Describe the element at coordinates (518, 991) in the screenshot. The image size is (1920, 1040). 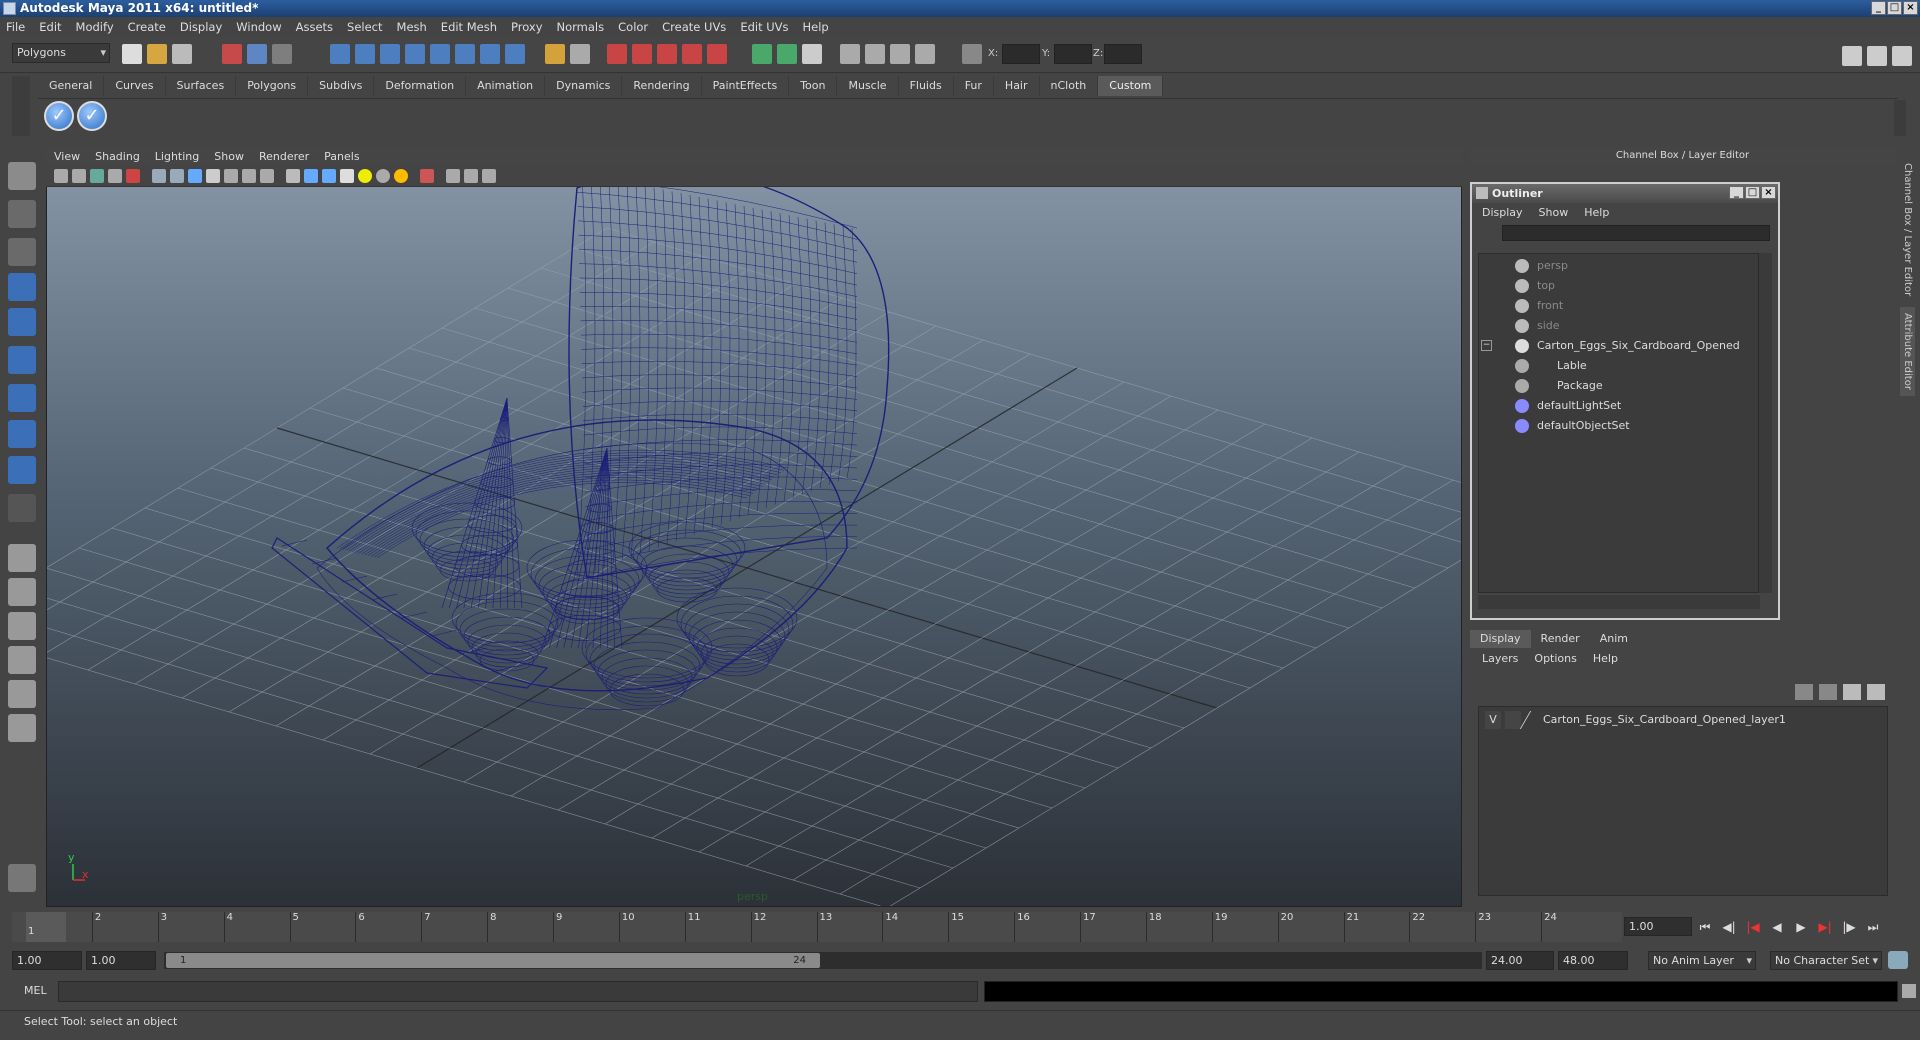
I see `command-input` at that location.